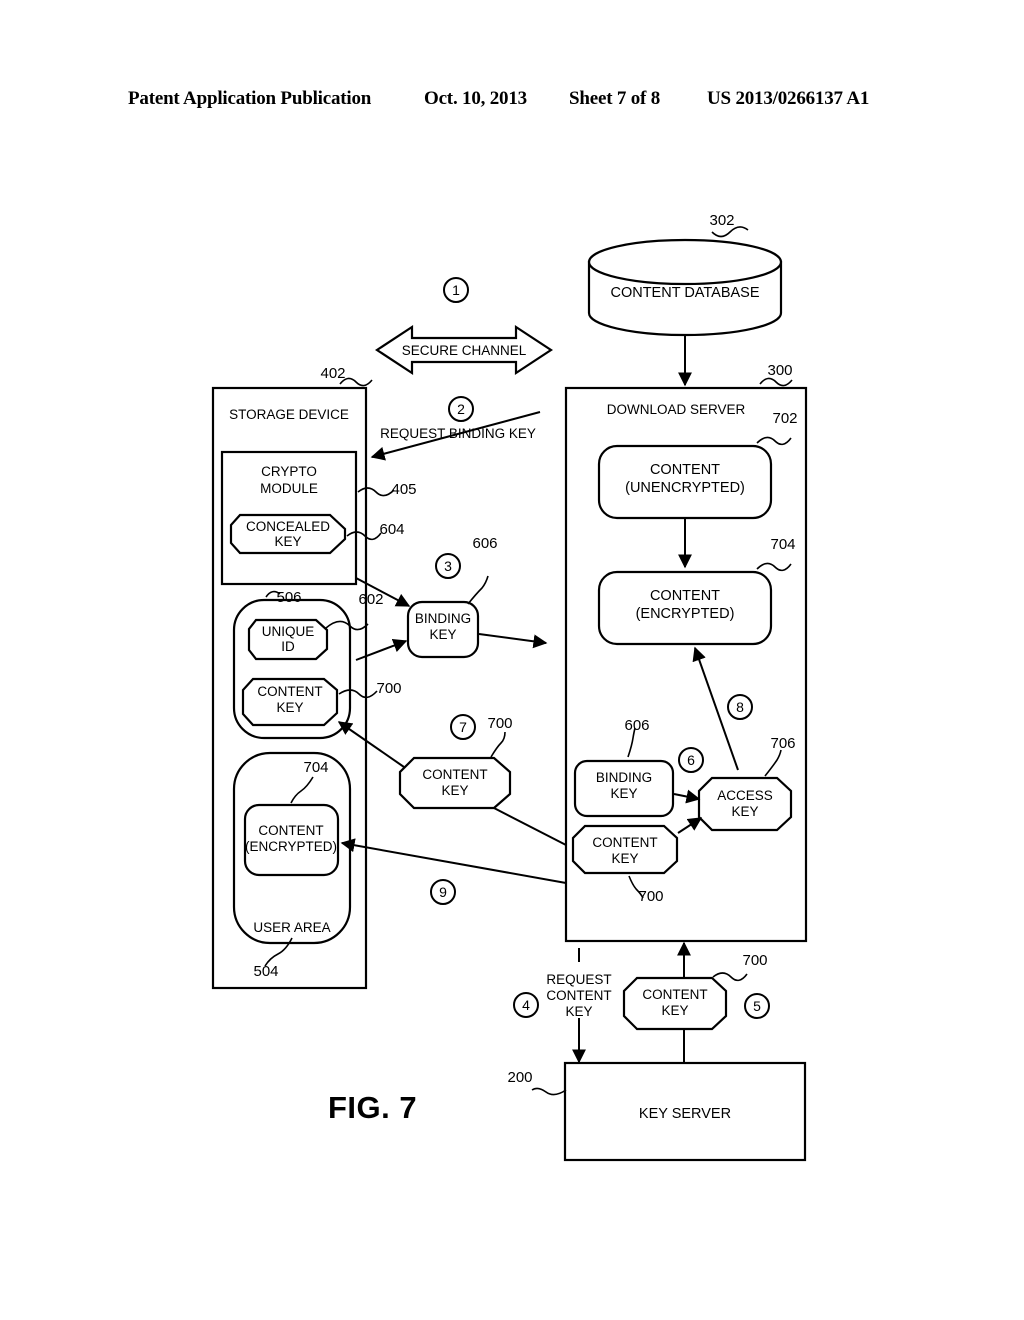  What do you see at coordinates (636, 725) in the screenshot?
I see `ref-606-server: 606` at bounding box center [636, 725].